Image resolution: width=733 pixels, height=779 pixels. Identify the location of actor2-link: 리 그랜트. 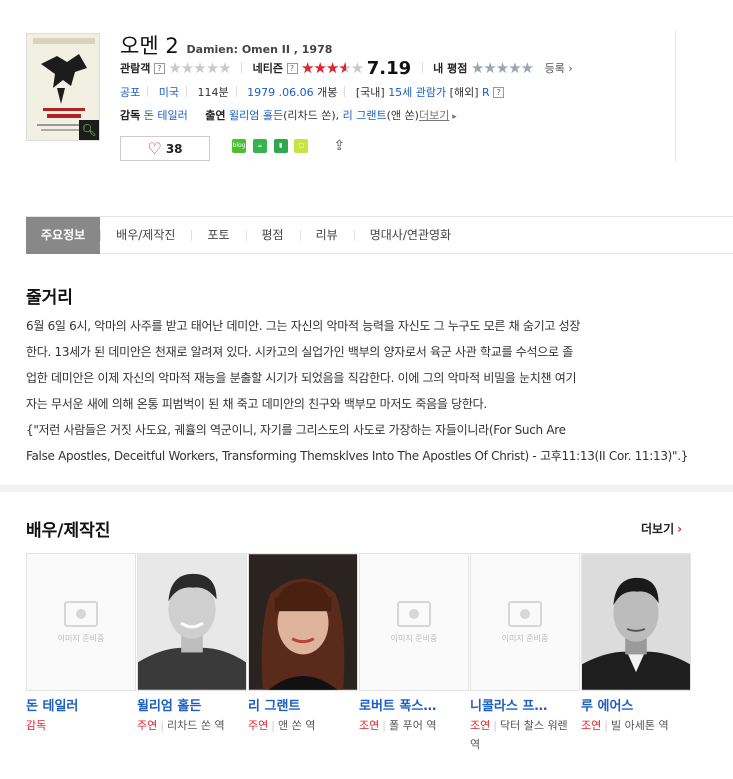
(365, 115).